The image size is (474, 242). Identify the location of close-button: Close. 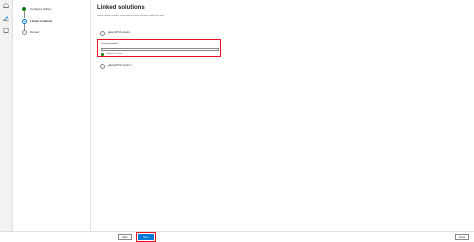
(462, 236).